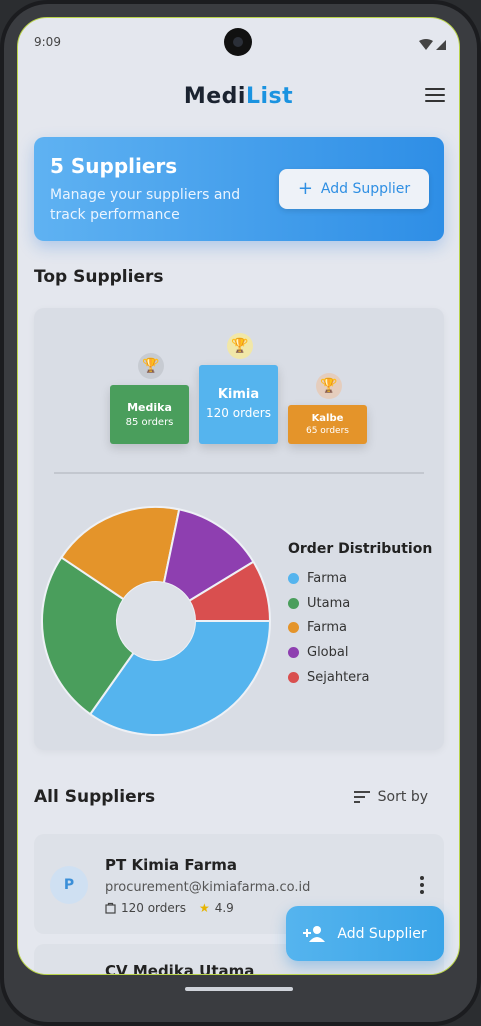 The width and height of the screenshot is (481, 1026). I want to click on supplier-rating: 4.9, so click(224, 908).